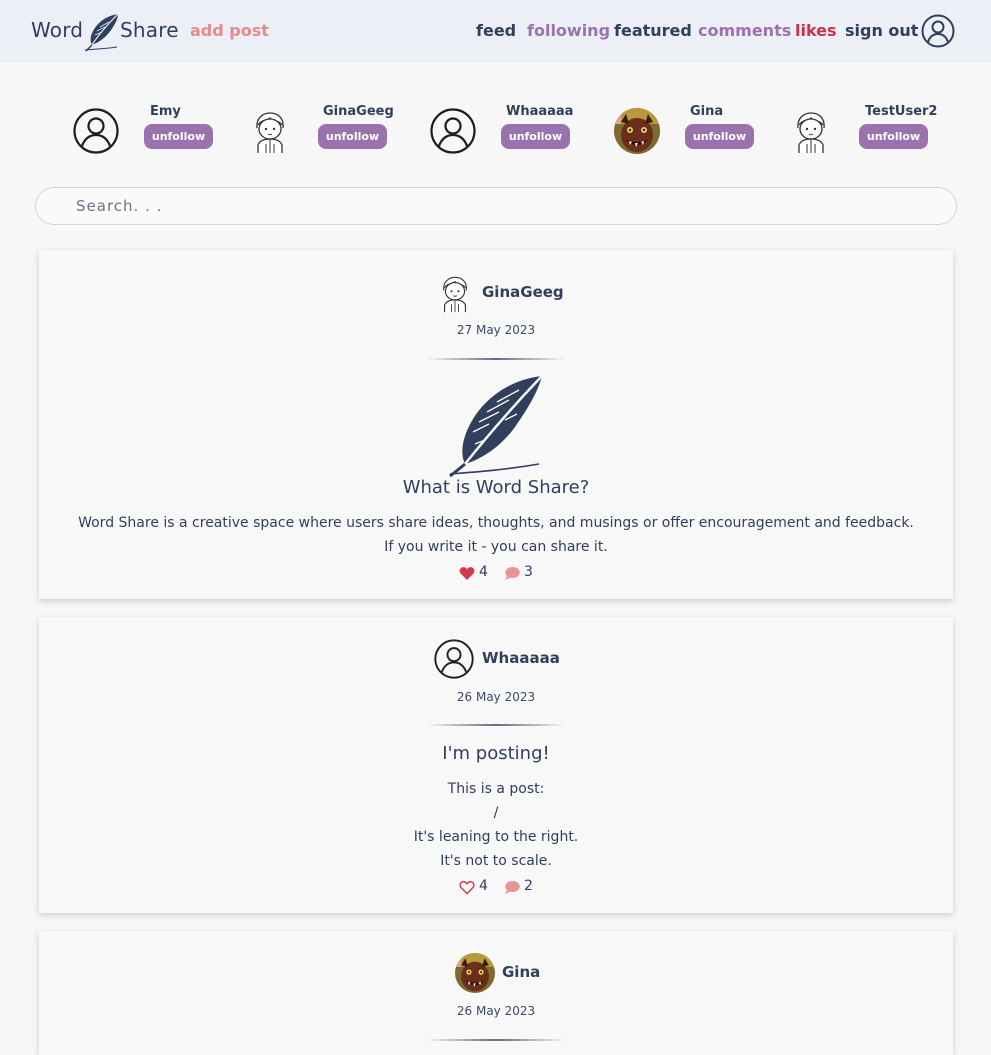  I want to click on post-stats: 4 2, so click(496, 887).